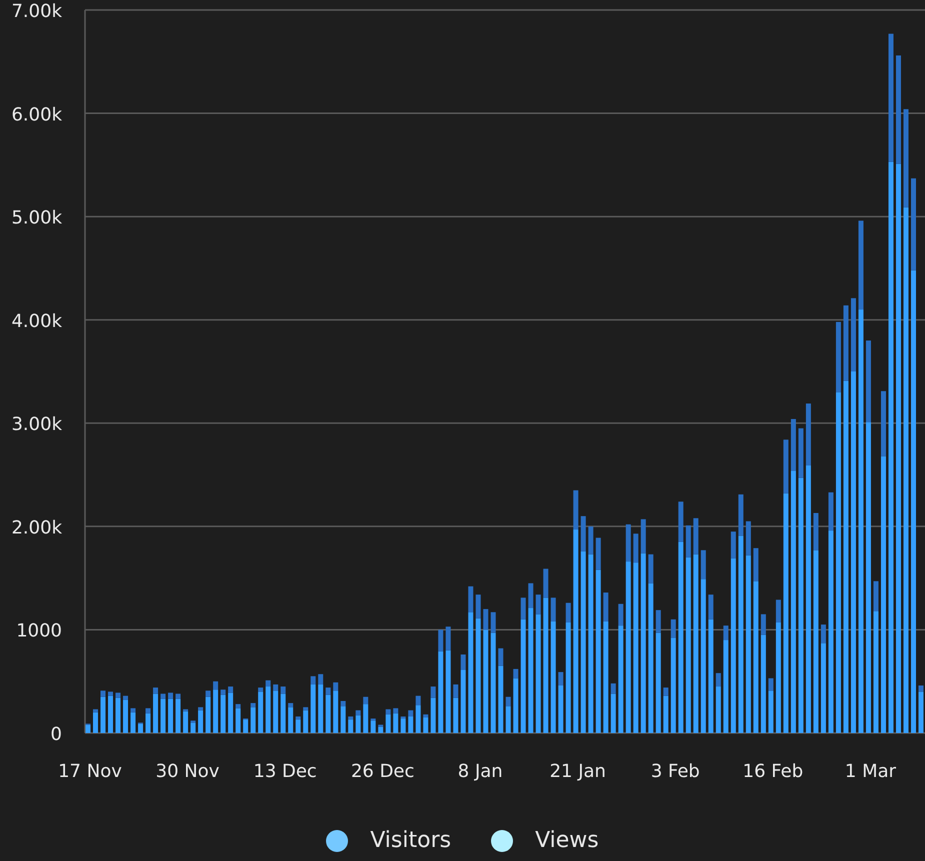 This screenshot has width=925, height=861. I want to click on axis-label: 7.00k, so click(36, 11).